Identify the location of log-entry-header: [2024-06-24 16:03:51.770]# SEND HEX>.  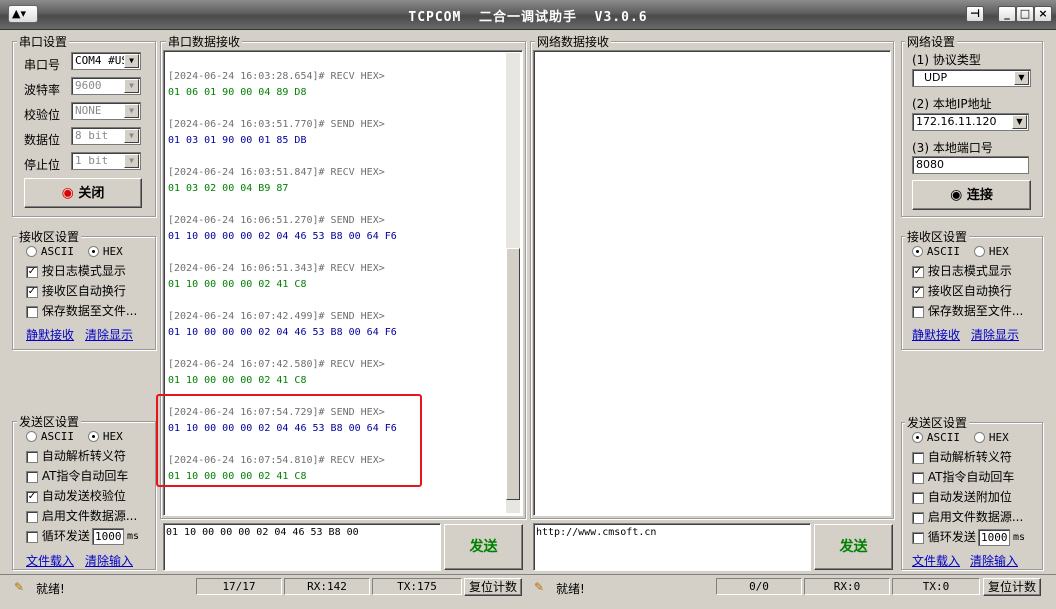
(276, 124).